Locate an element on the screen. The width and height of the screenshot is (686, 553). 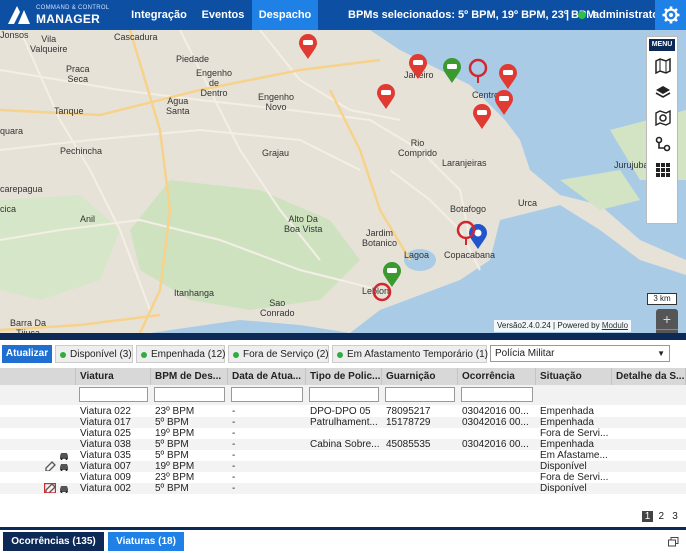
table-row: Viatura 002 5º BPM - Disponível is located at coordinates (343, 488).